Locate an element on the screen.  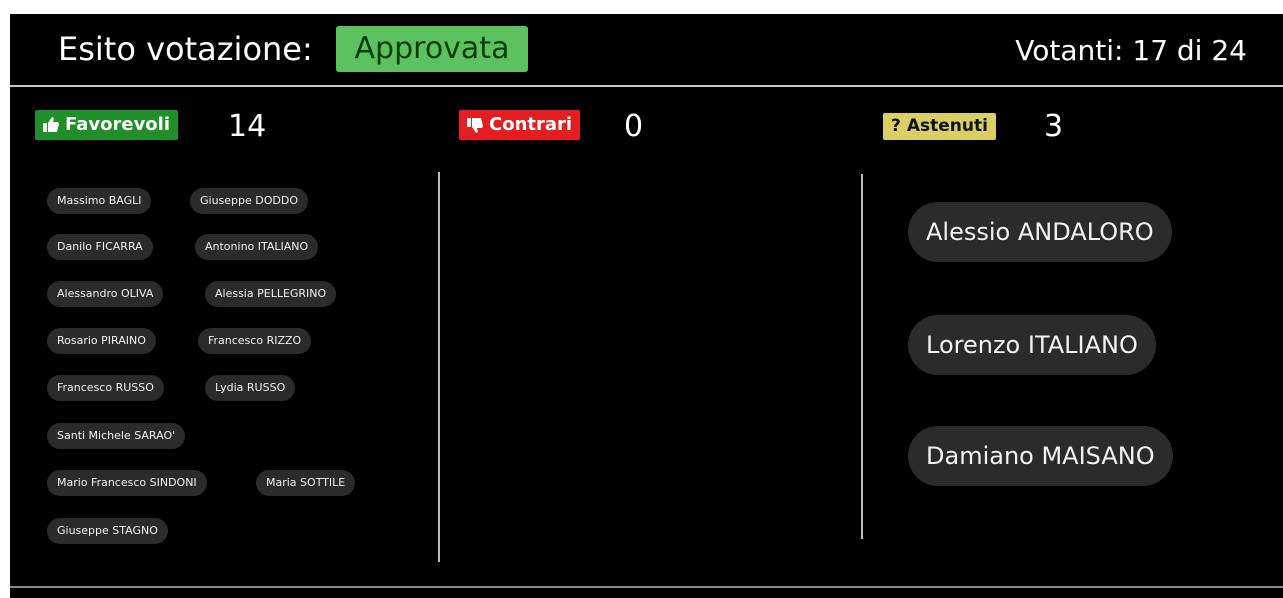
footer-divider is located at coordinates (646, 587).